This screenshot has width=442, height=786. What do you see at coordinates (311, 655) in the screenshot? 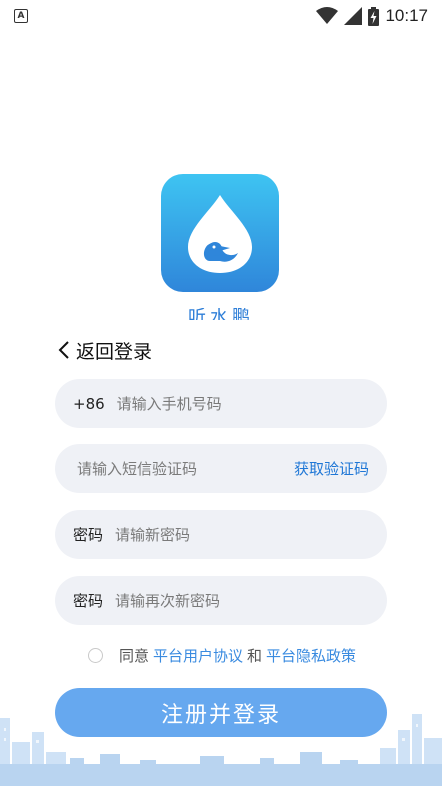
I see `privacy-policy-link: 平台隐私政策` at bounding box center [311, 655].